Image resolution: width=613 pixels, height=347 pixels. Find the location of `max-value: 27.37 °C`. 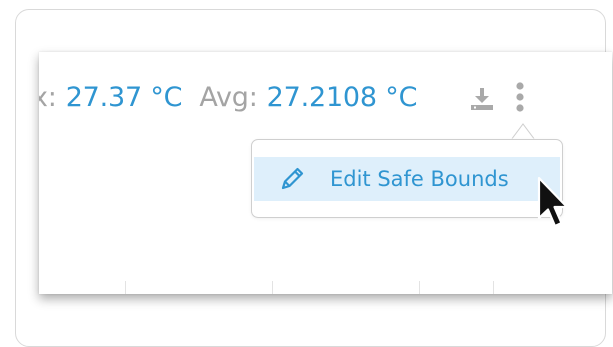

max-value: 27.37 °C is located at coordinates (124, 97).